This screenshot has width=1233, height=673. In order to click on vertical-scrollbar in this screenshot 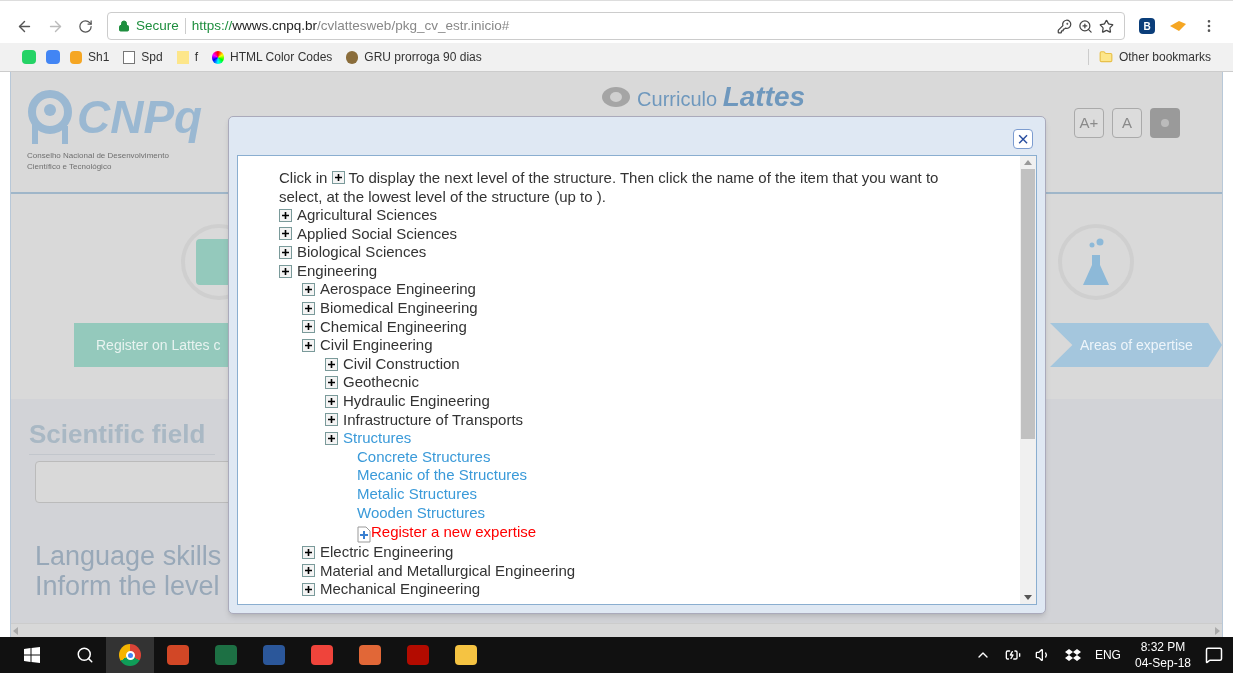, I will do `click(1028, 380)`.